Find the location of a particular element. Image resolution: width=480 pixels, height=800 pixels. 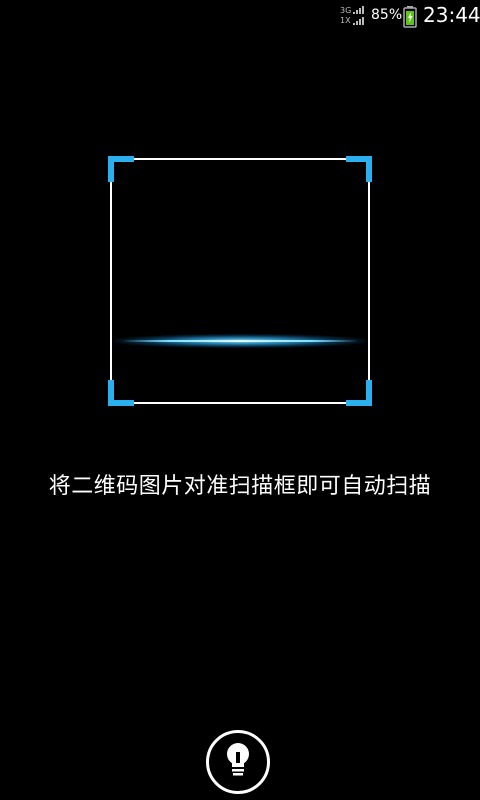

lightbulb-icon is located at coordinates (238, 762).